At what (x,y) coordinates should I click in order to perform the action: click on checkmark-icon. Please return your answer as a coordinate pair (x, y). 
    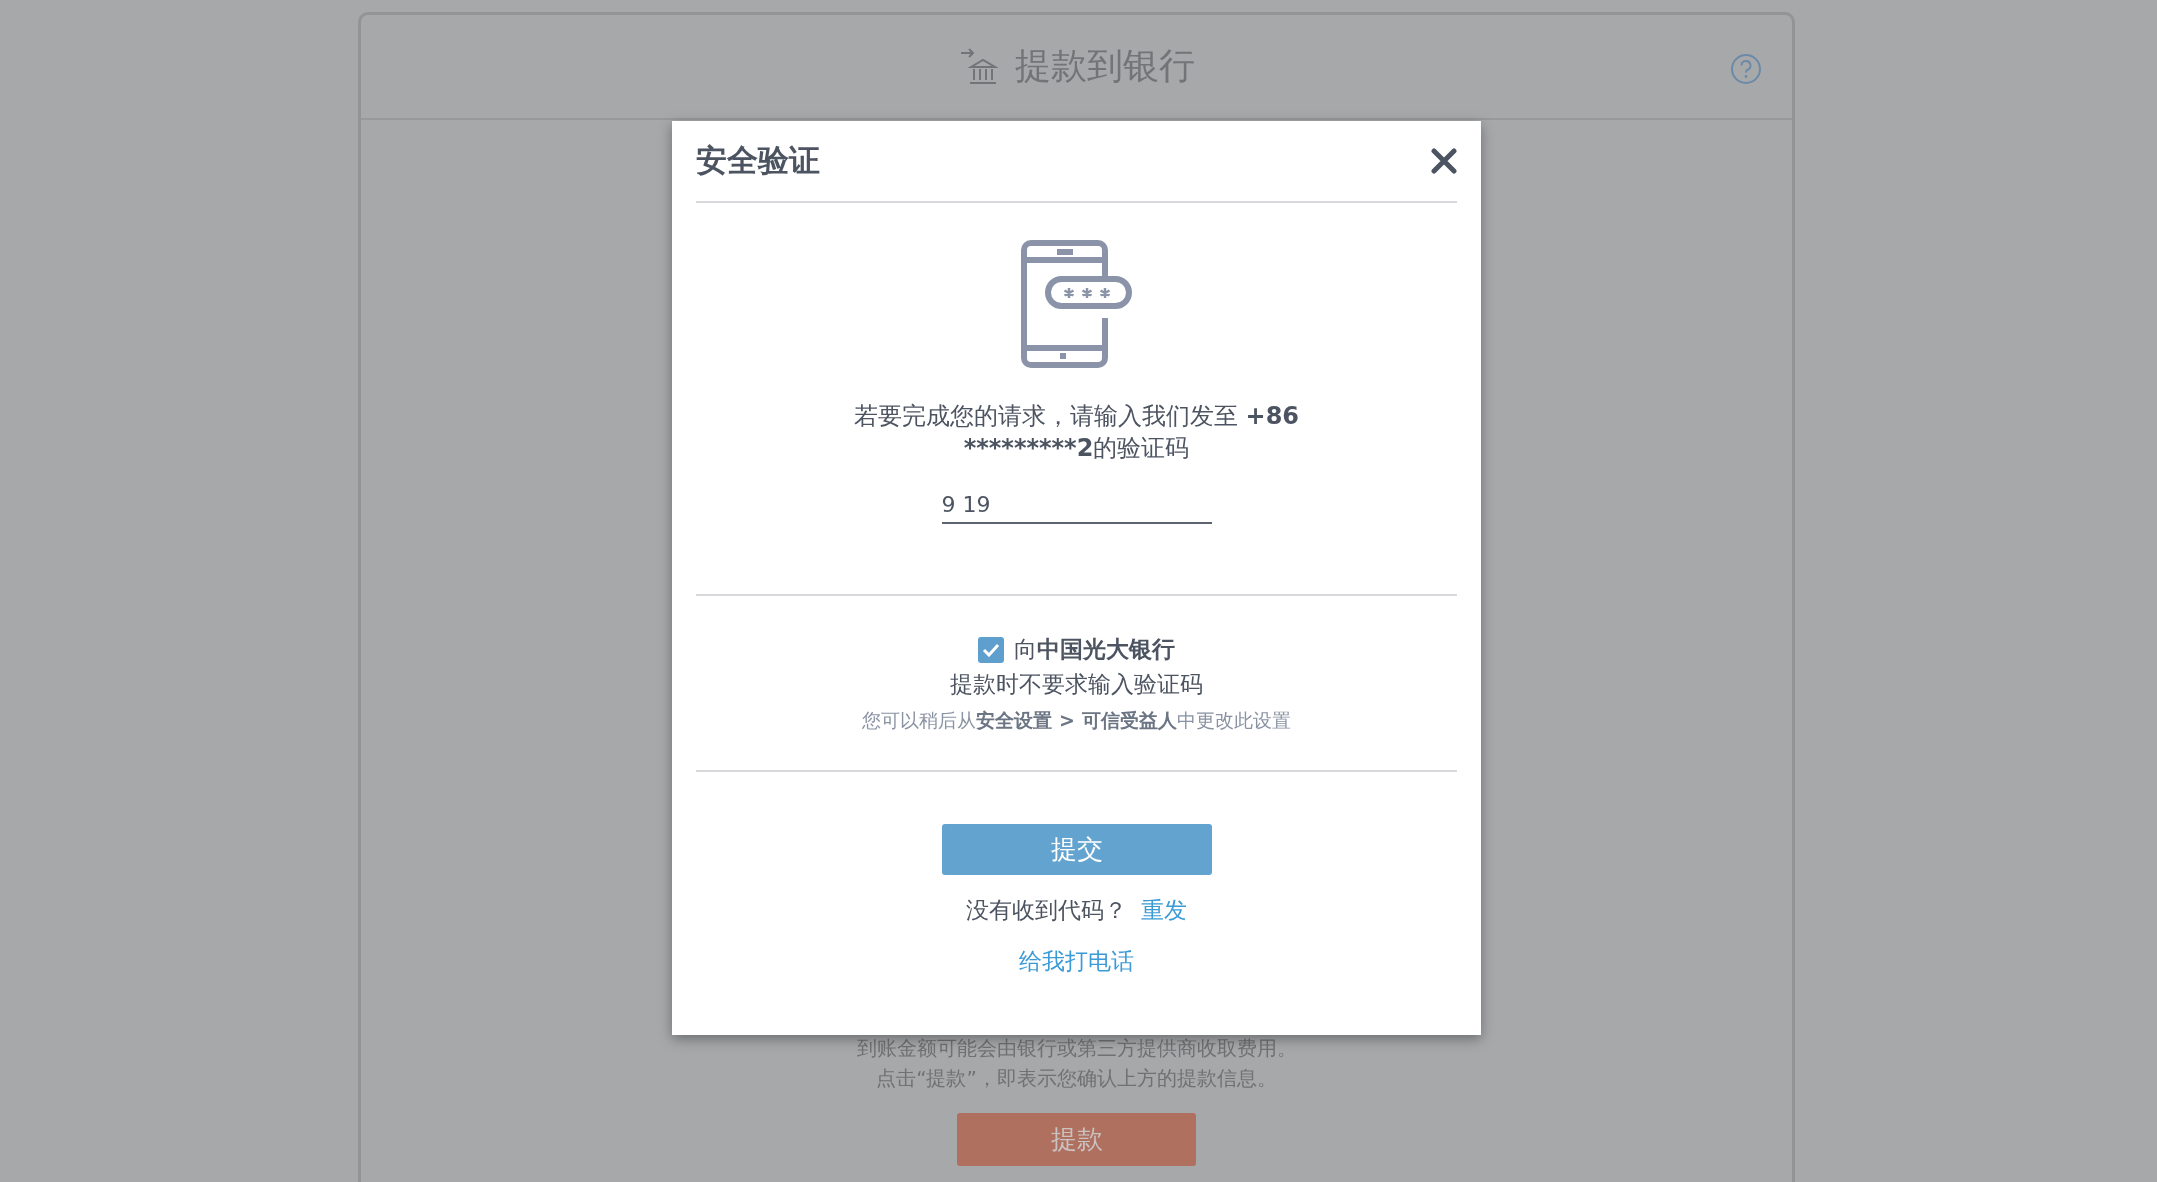
    Looking at the image, I should click on (991, 649).